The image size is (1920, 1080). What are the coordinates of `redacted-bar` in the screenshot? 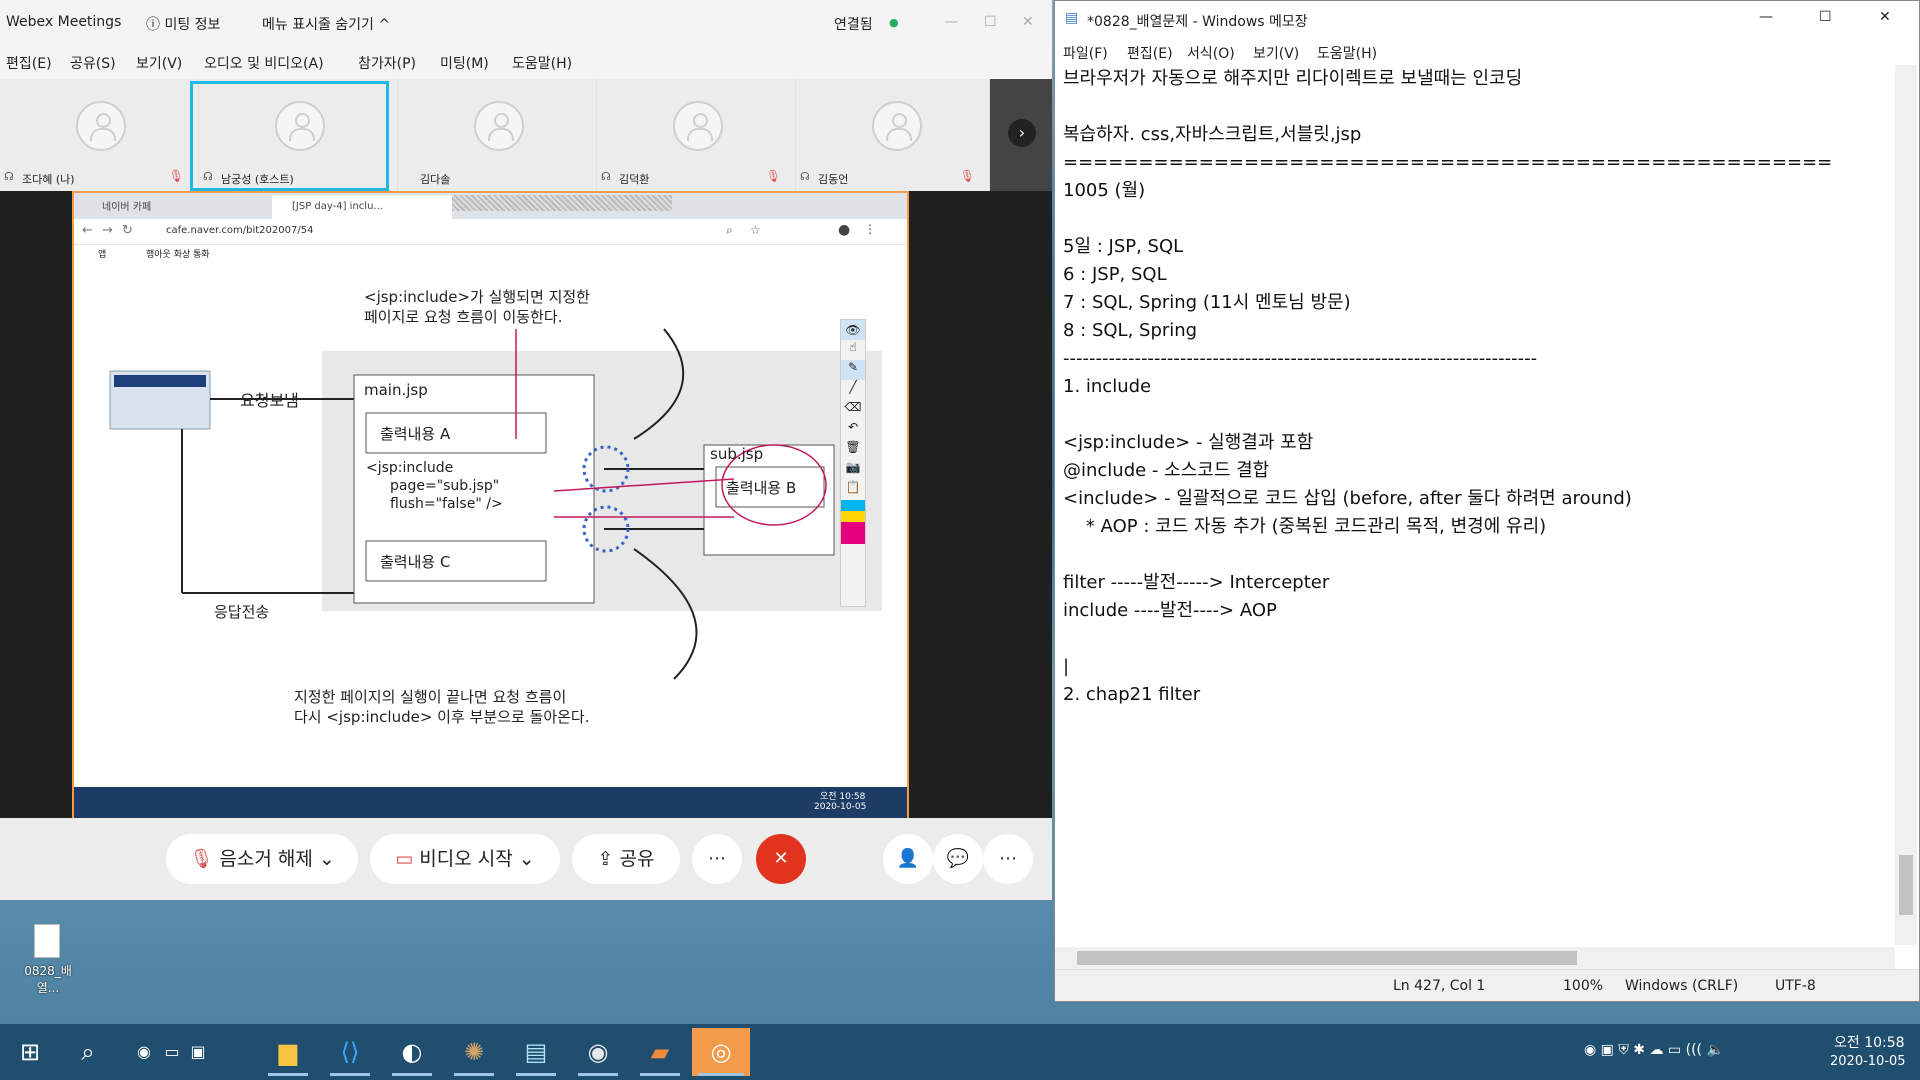 It's located at (562, 203).